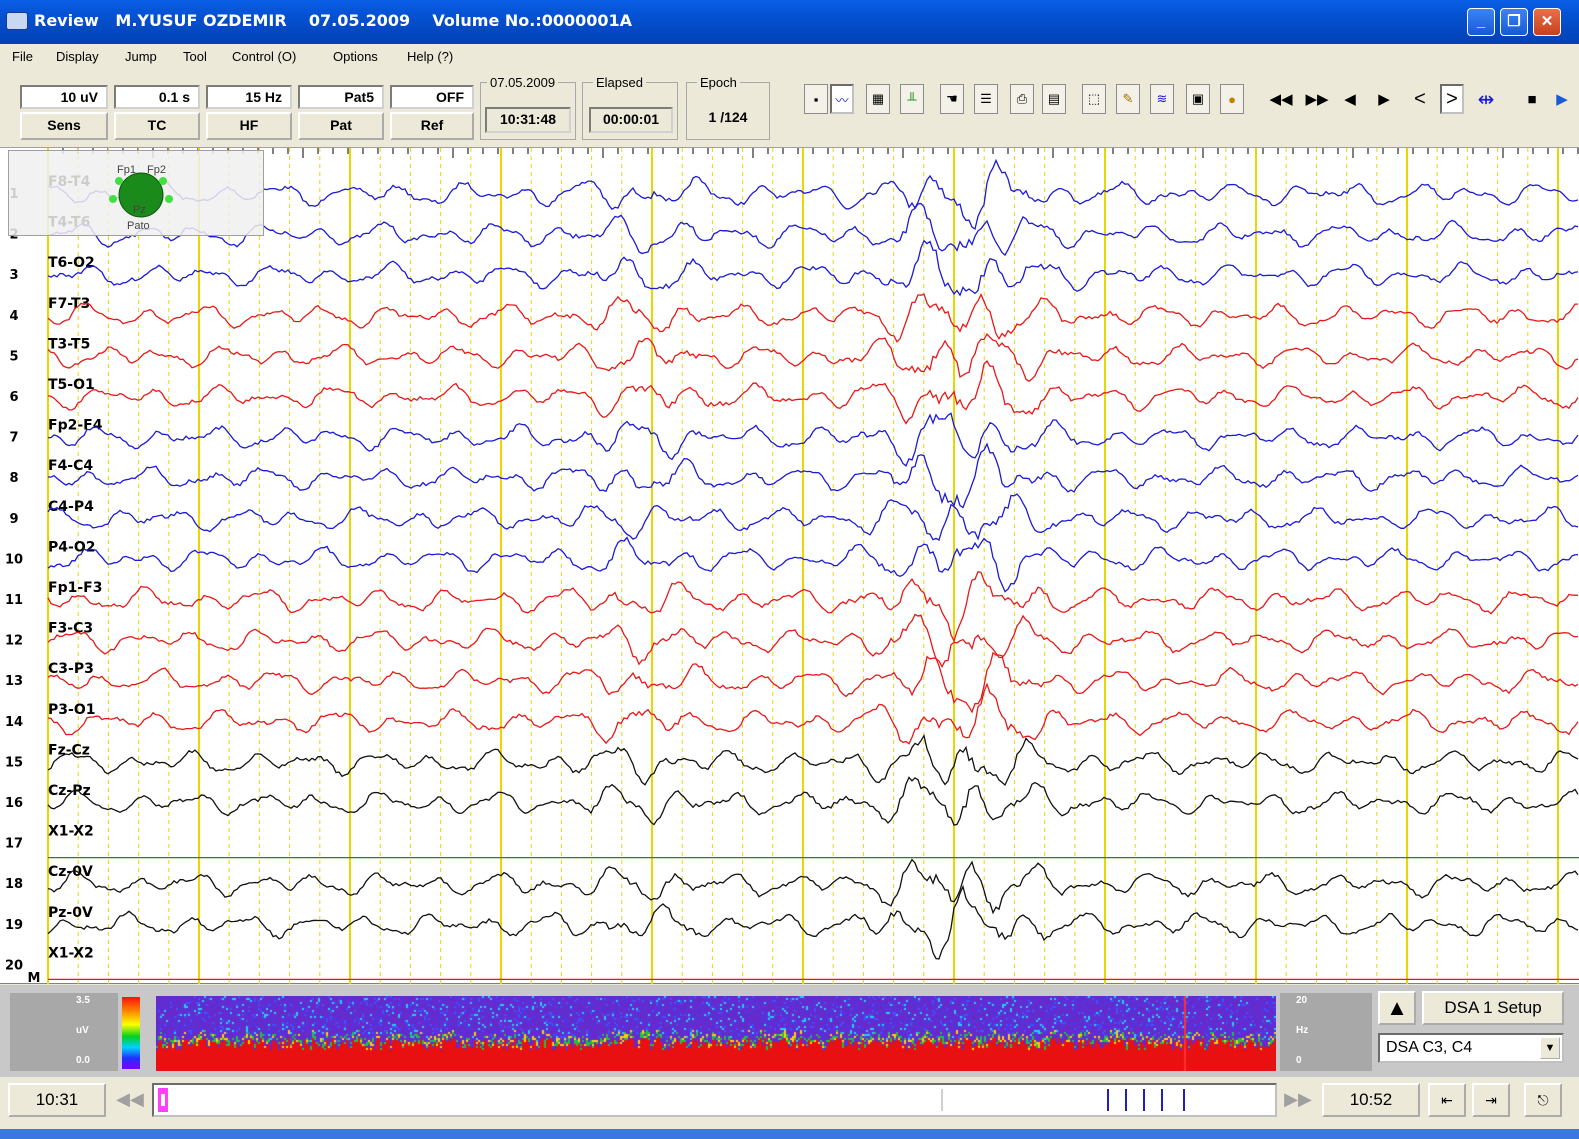 This screenshot has width=1579, height=1139. Describe the element at coordinates (157, 97) in the screenshot. I see `tc-value: 0.1 s` at that location.